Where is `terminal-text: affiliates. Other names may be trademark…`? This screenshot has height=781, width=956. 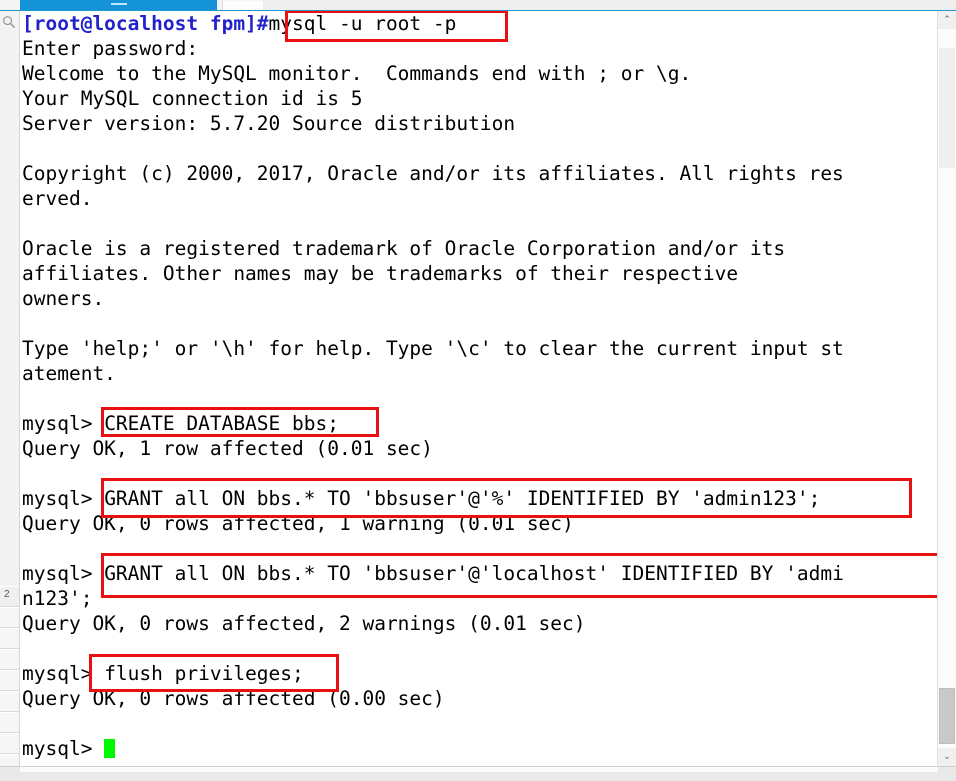 terminal-text: affiliates. Other names may be trademark… is located at coordinates (380, 273).